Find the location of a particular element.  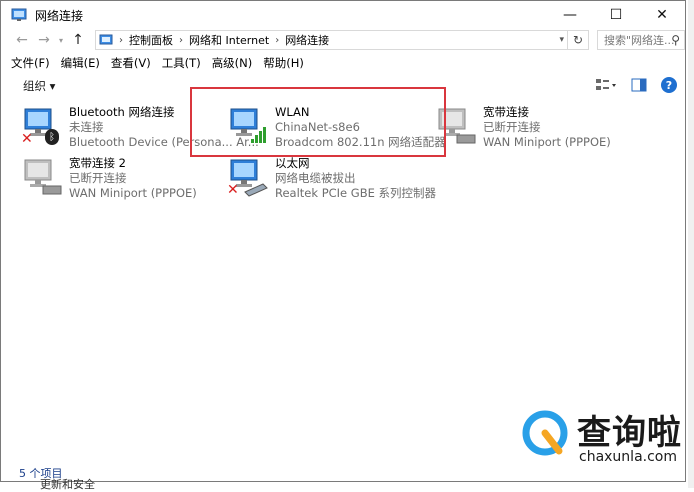

watermark: 查询啦 chaxunla.com is located at coordinates (604, 436).